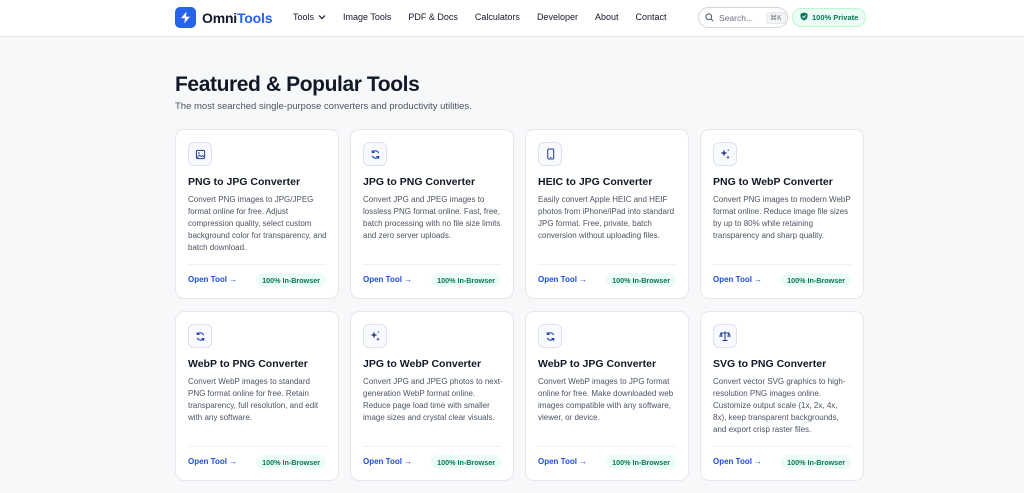  What do you see at coordinates (322, 17) in the screenshot?
I see `chevron-down-icon` at bounding box center [322, 17].